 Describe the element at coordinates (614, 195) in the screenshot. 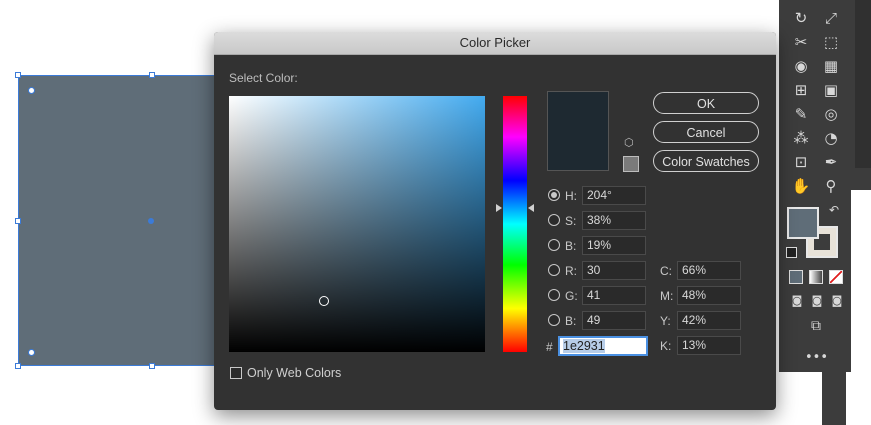

I see `hue-input: 204°` at that location.